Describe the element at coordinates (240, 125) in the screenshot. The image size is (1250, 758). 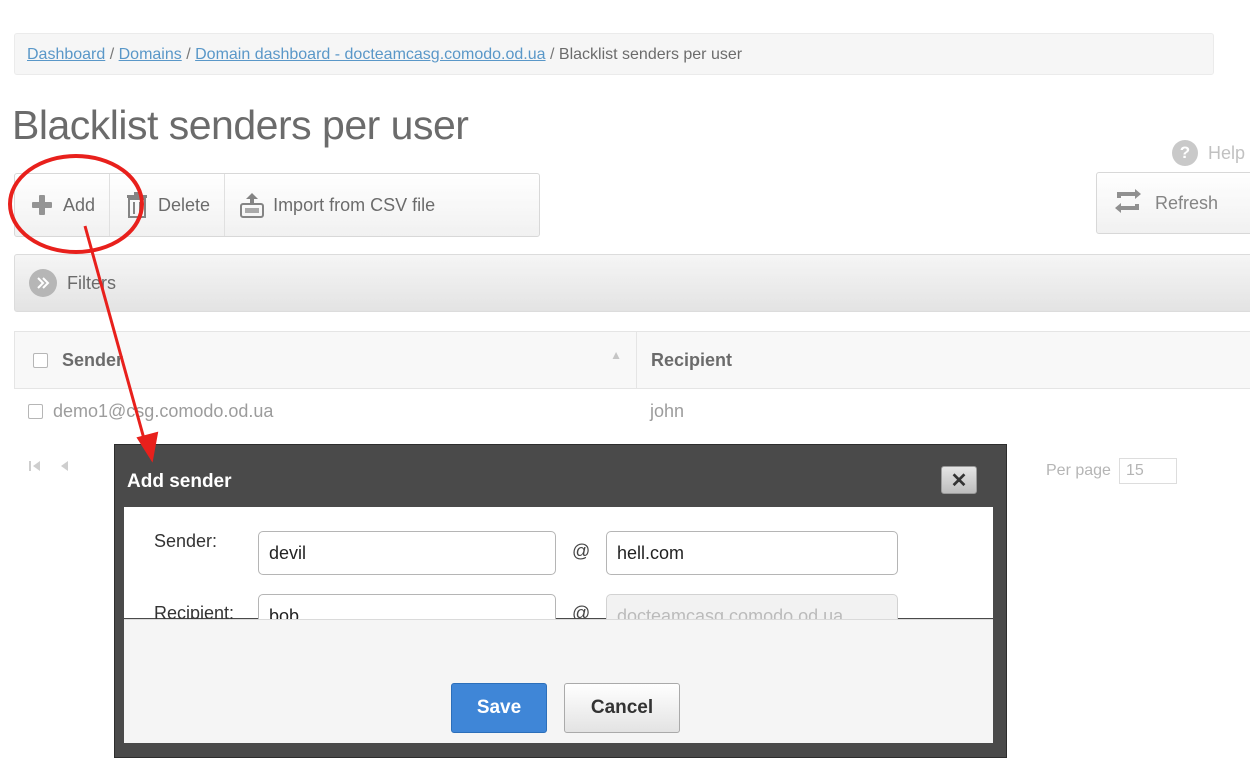
I see `page-title: Blacklist senders per user` at that location.